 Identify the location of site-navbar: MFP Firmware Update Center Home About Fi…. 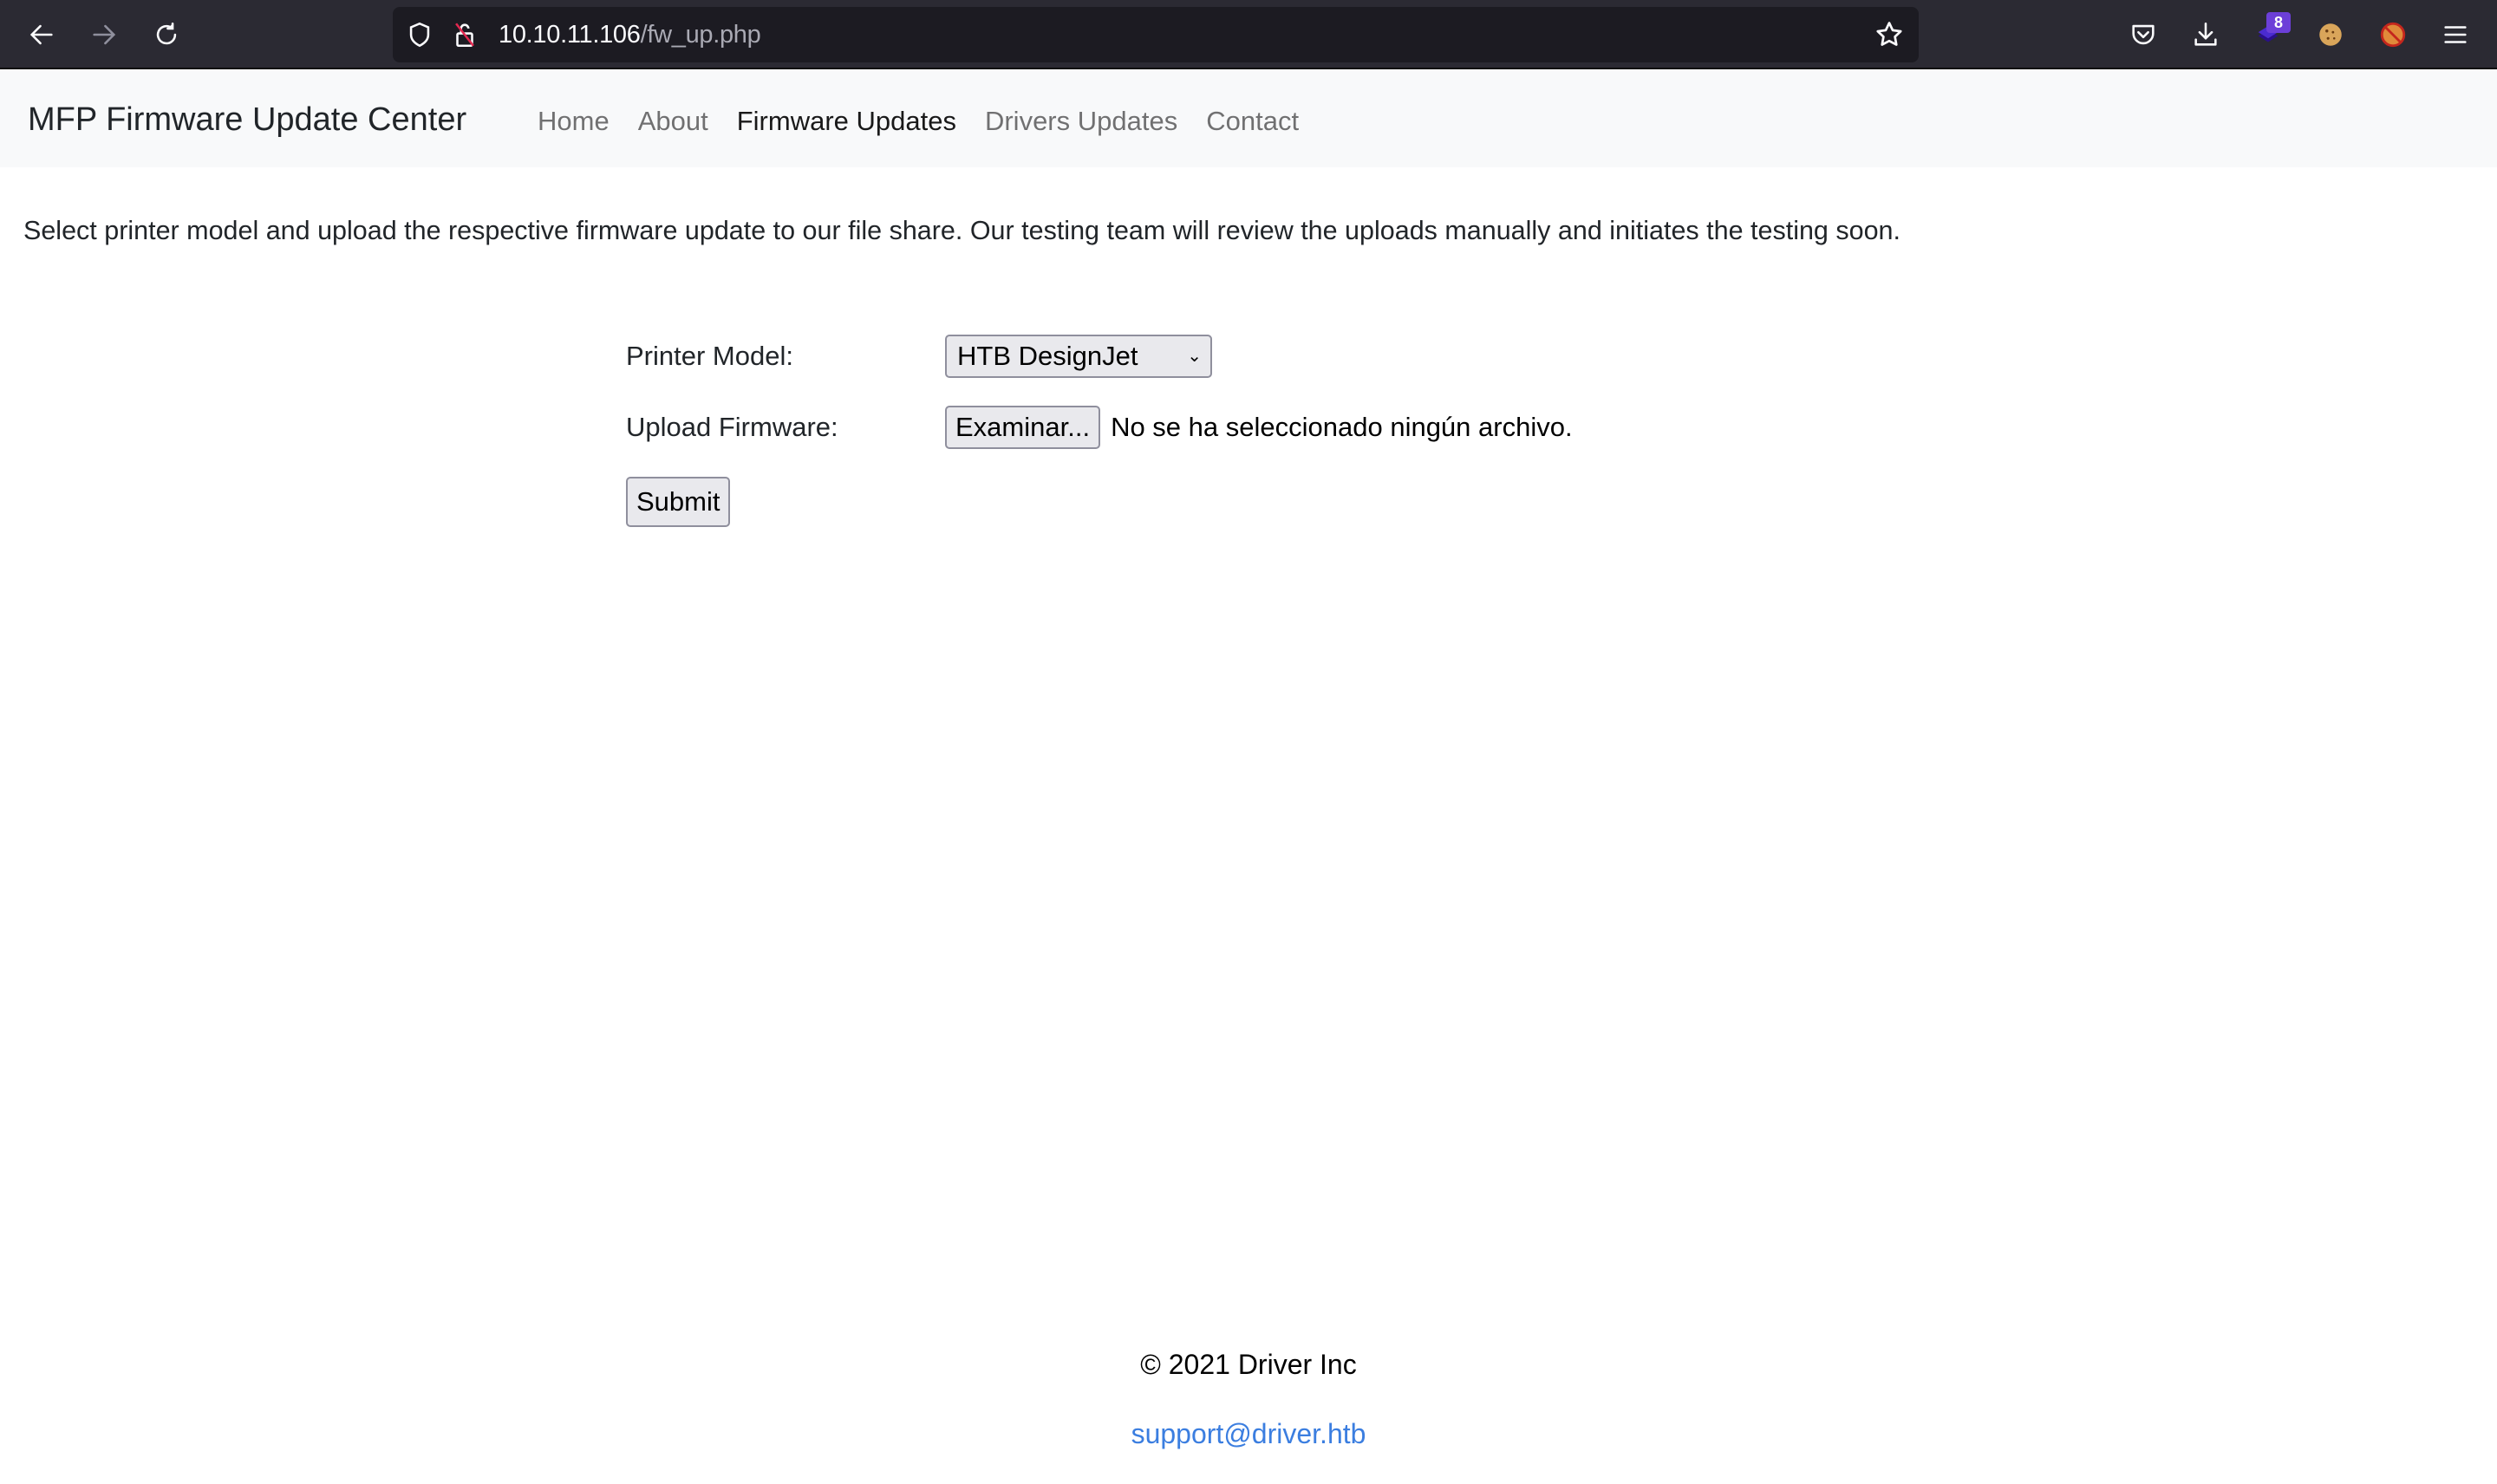
(1248, 119).